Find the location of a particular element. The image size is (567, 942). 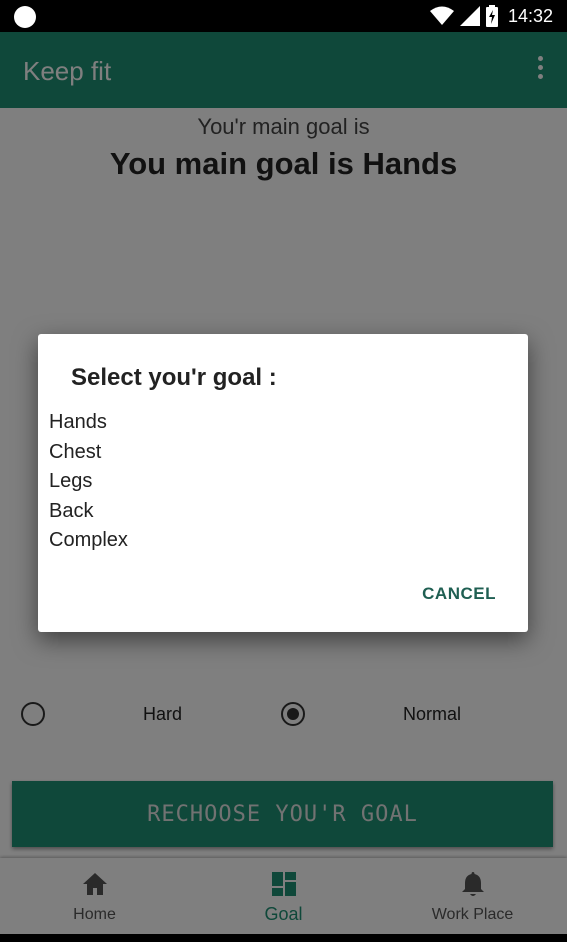

goal-option-hands: Hands is located at coordinates (88, 423).